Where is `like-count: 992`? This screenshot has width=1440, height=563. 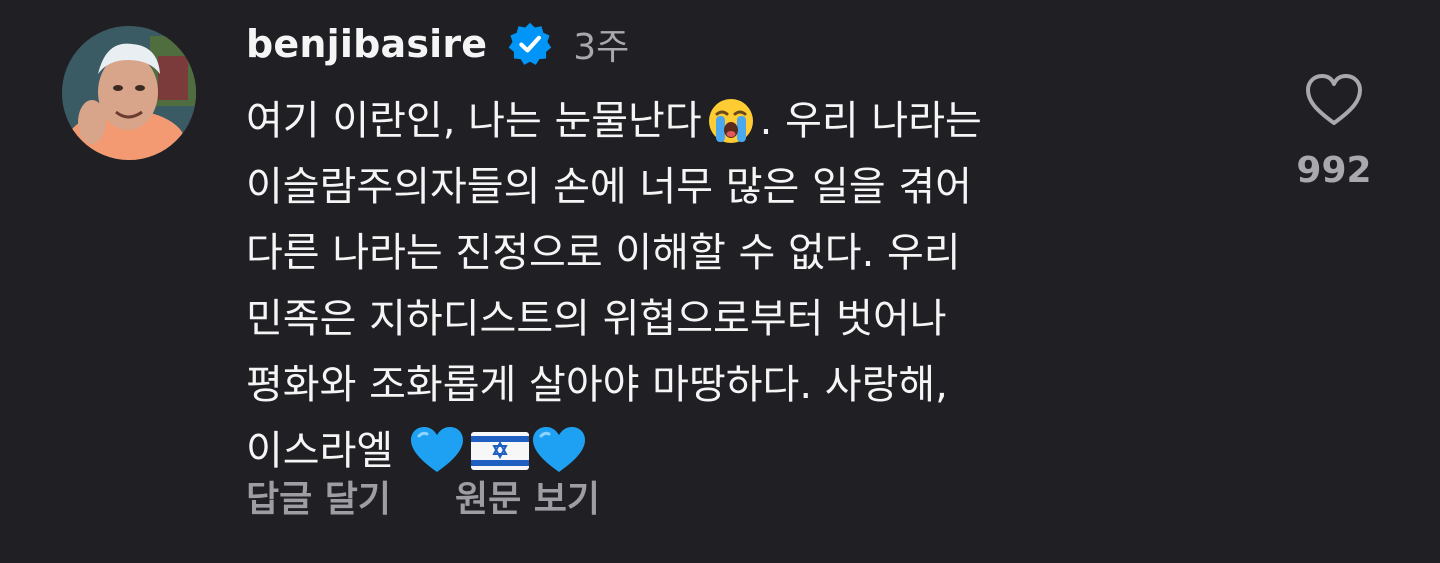
like-count: 992 is located at coordinates (1334, 170).